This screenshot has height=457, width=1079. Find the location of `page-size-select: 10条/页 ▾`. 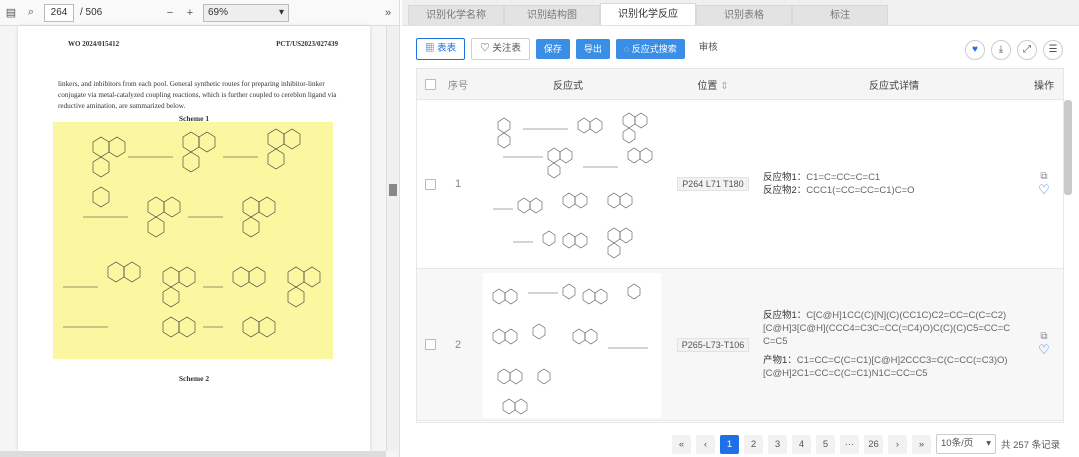

page-size-select: 10条/页 ▾ is located at coordinates (966, 444).